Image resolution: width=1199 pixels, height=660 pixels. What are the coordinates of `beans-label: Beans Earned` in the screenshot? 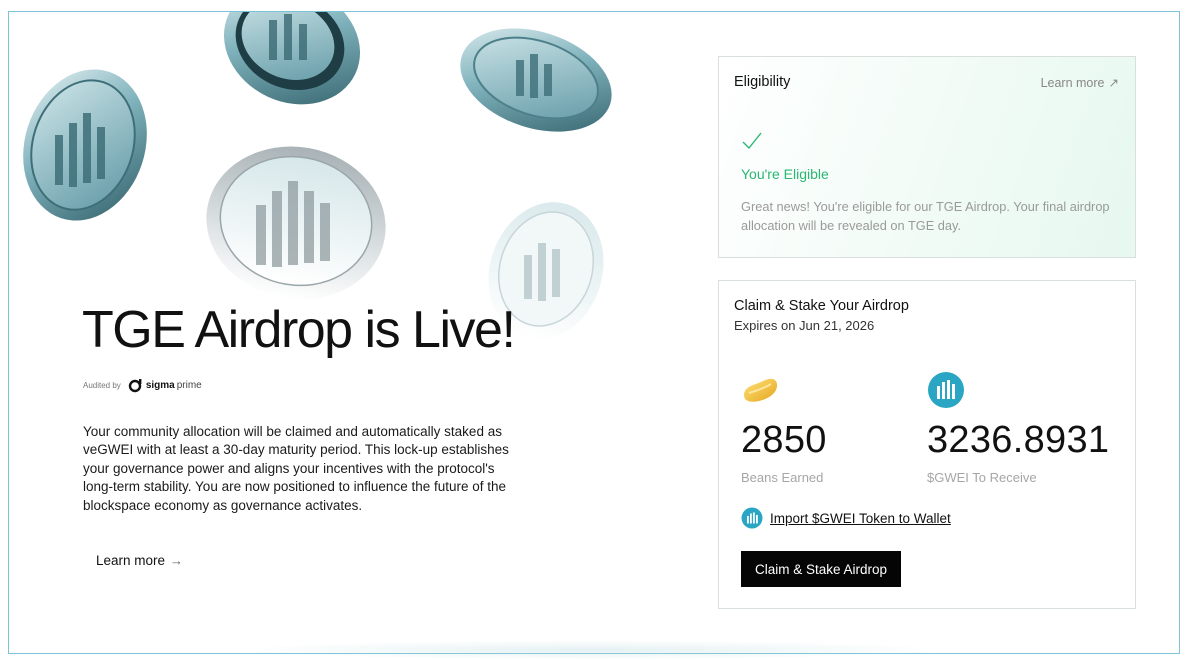 It's located at (782, 477).